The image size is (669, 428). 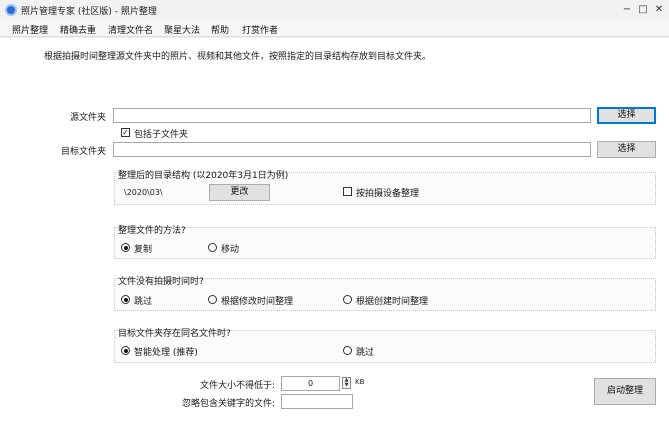 I want to click on ignore-keyword-label: 忽略包含关键字的文件:, so click(x=228, y=404).